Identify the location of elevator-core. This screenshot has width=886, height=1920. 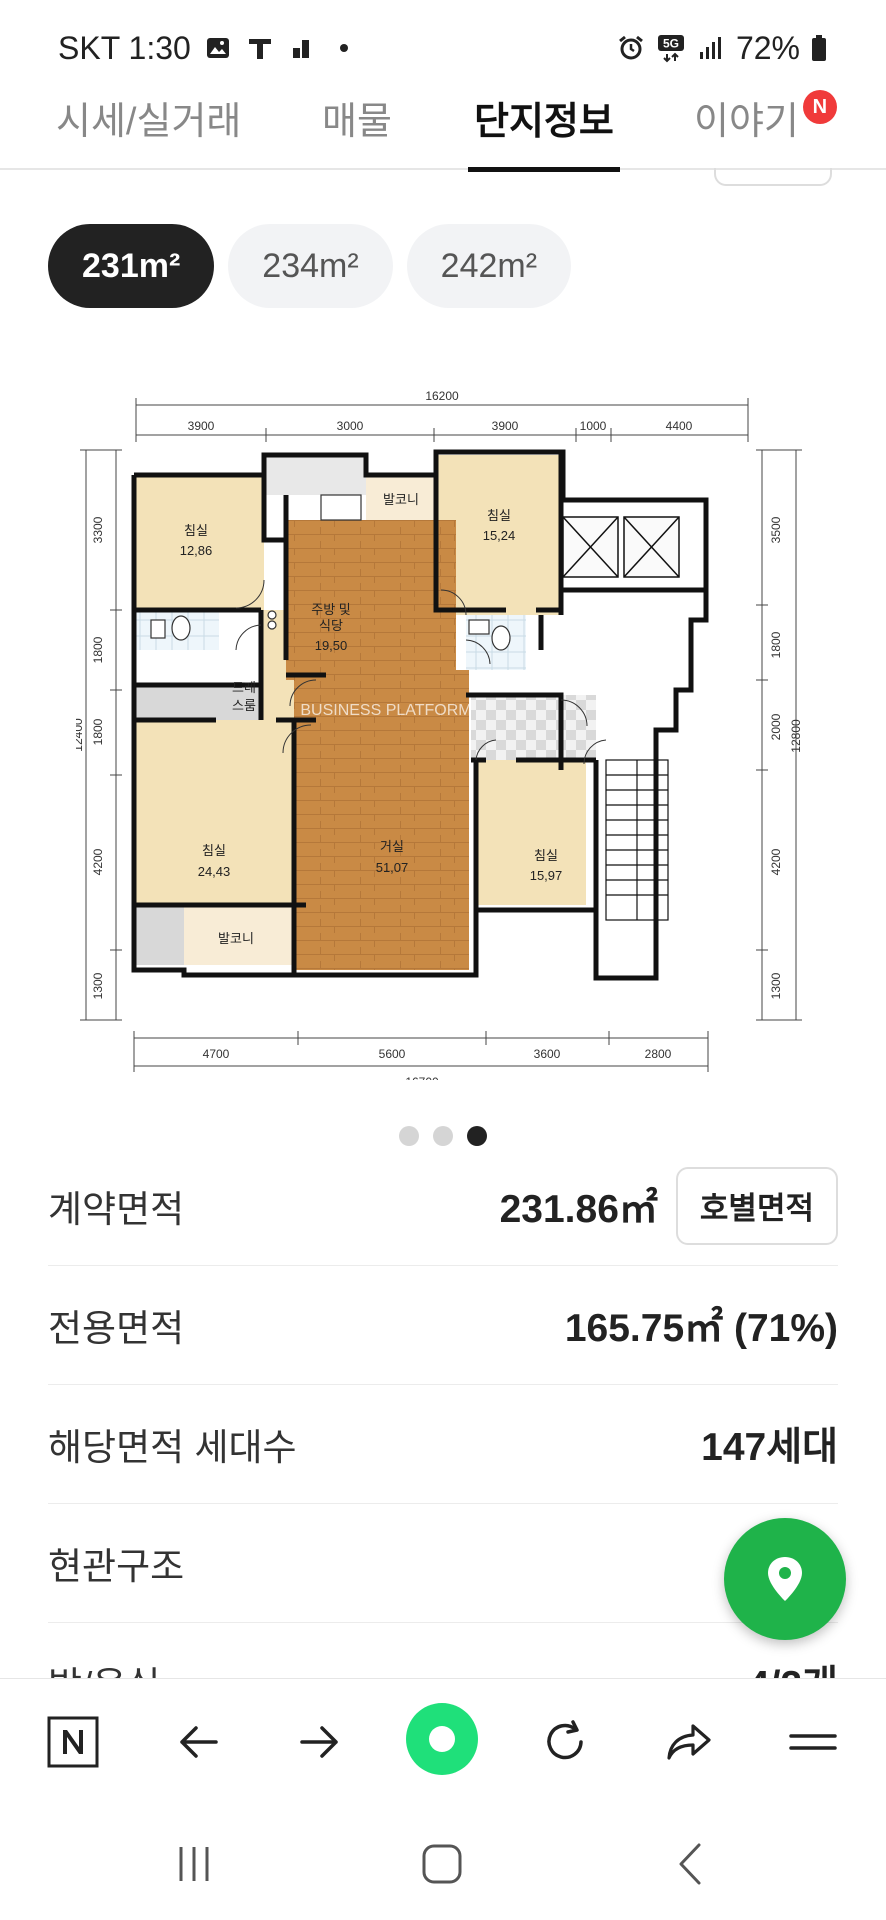
(621, 547).